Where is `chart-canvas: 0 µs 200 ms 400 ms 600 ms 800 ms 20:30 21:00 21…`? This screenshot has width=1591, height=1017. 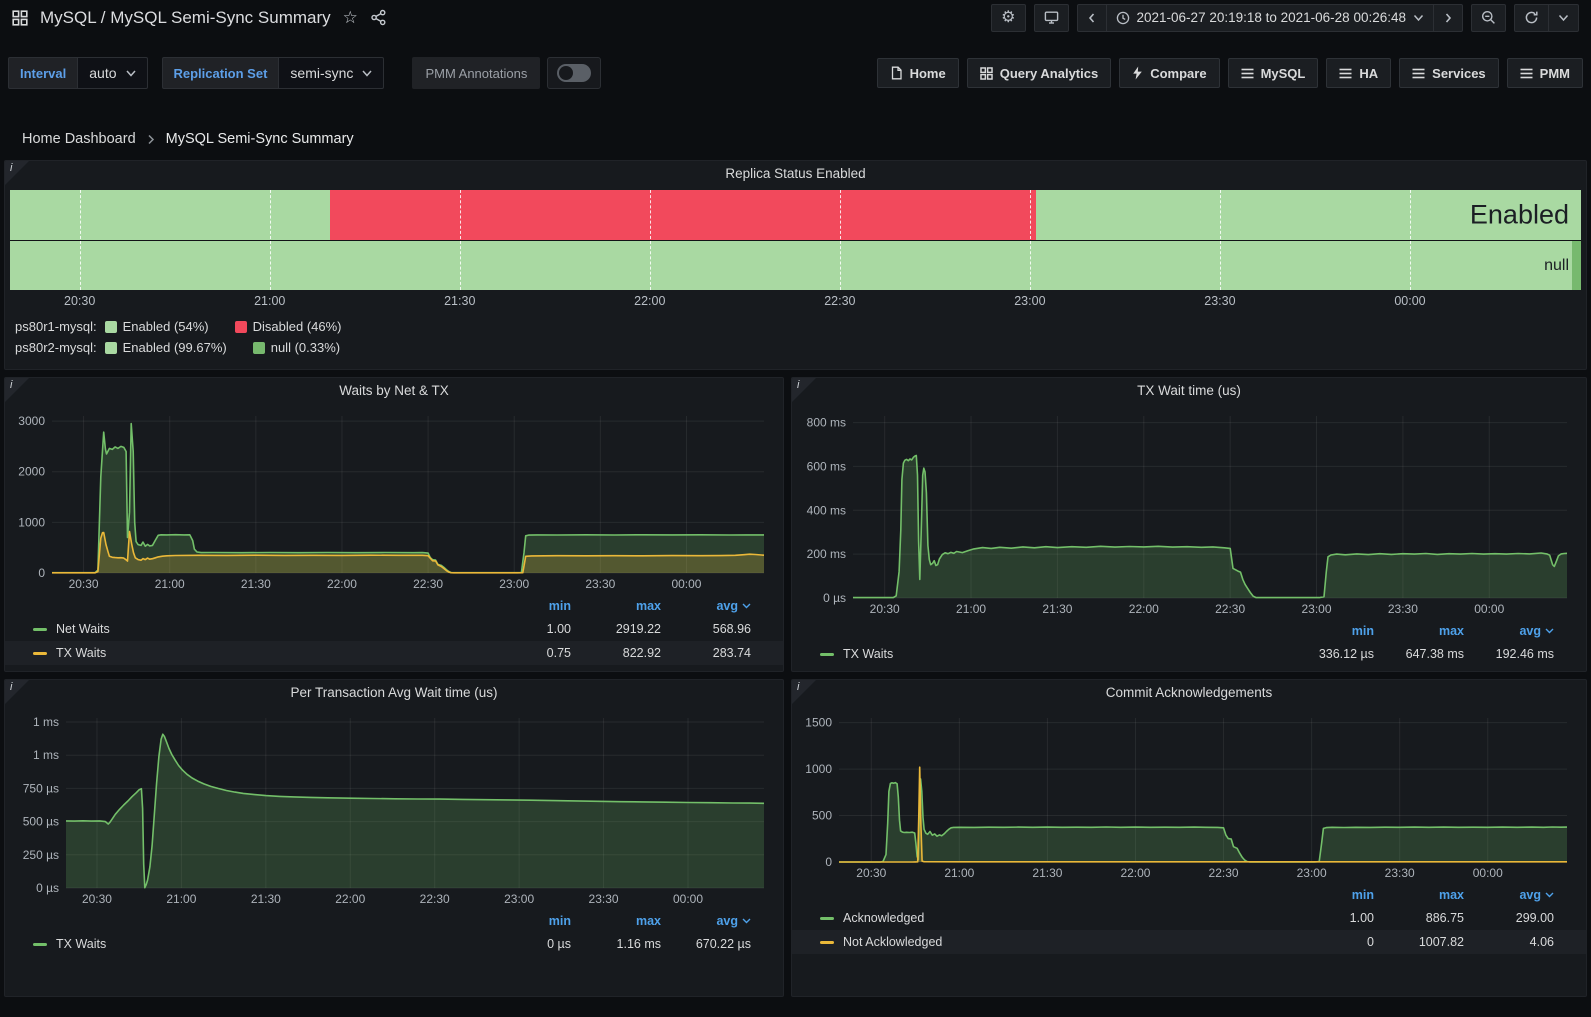
chart-canvas: 0 µs 200 ms 400 ms 600 ms 800 ms 20:30 21:00 21… is located at coordinates (1189, 513).